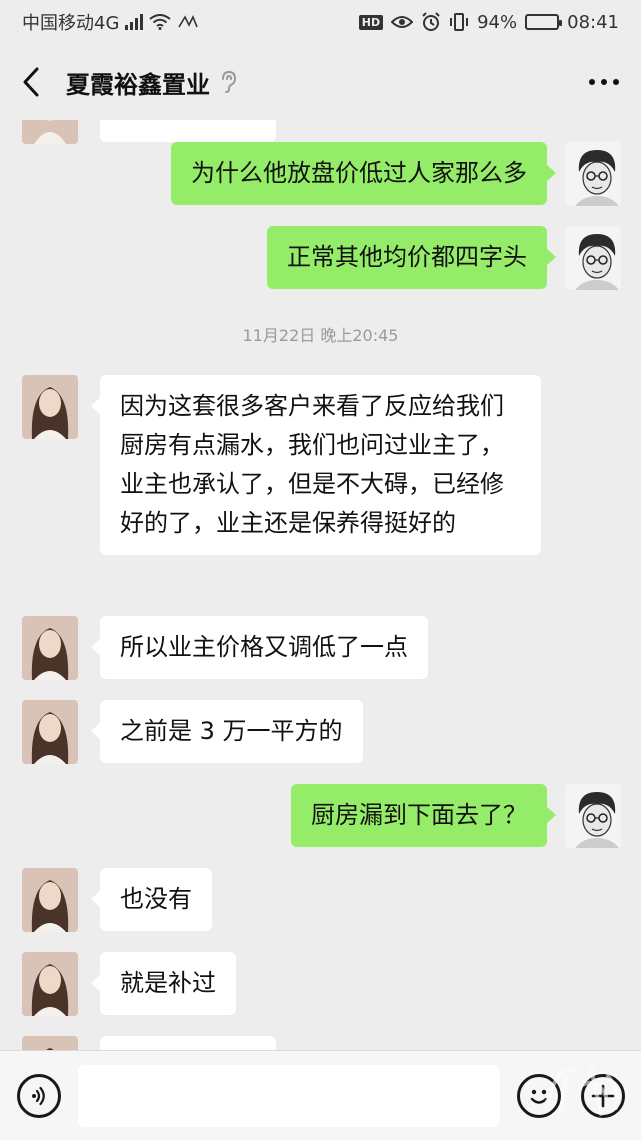  I want to click on message-incoming: 就是补过, so click(129, 984).